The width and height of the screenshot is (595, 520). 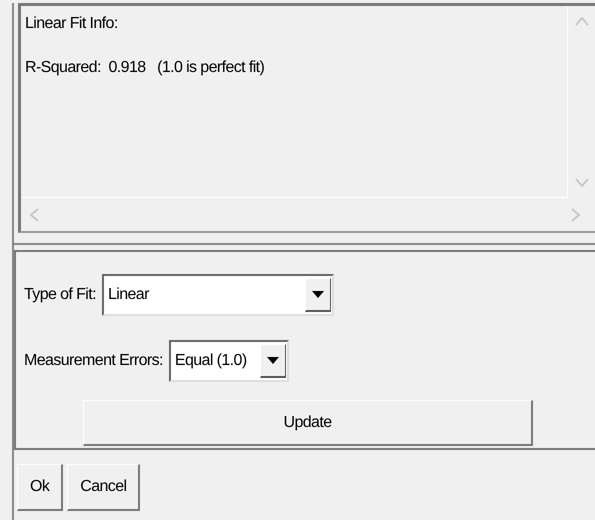 What do you see at coordinates (34, 215) in the screenshot?
I see `scroll-left-icon` at bounding box center [34, 215].